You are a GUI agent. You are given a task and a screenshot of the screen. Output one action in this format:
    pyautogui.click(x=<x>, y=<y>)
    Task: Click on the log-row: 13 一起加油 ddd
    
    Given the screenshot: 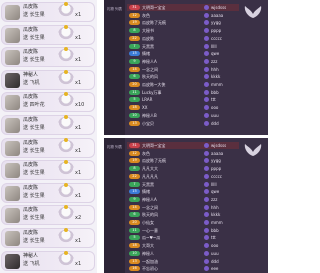 What is the action you would take?
    pyautogui.click(x=183, y=261)
    